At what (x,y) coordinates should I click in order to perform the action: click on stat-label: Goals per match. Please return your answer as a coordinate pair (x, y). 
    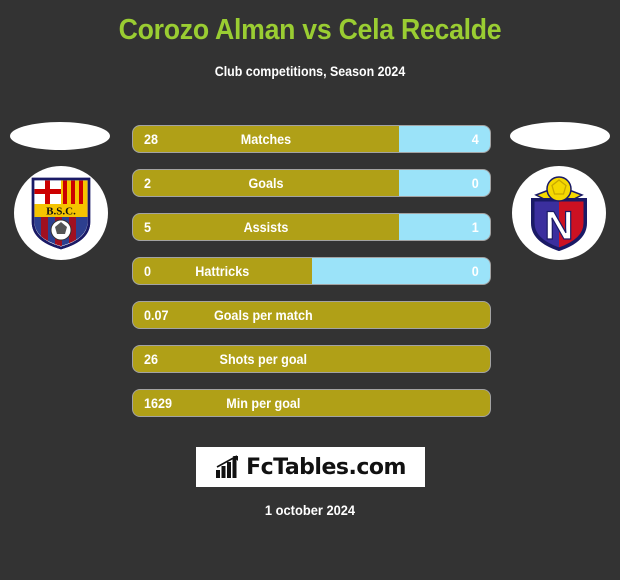
    Looking at the image, I should click on (263, 315).